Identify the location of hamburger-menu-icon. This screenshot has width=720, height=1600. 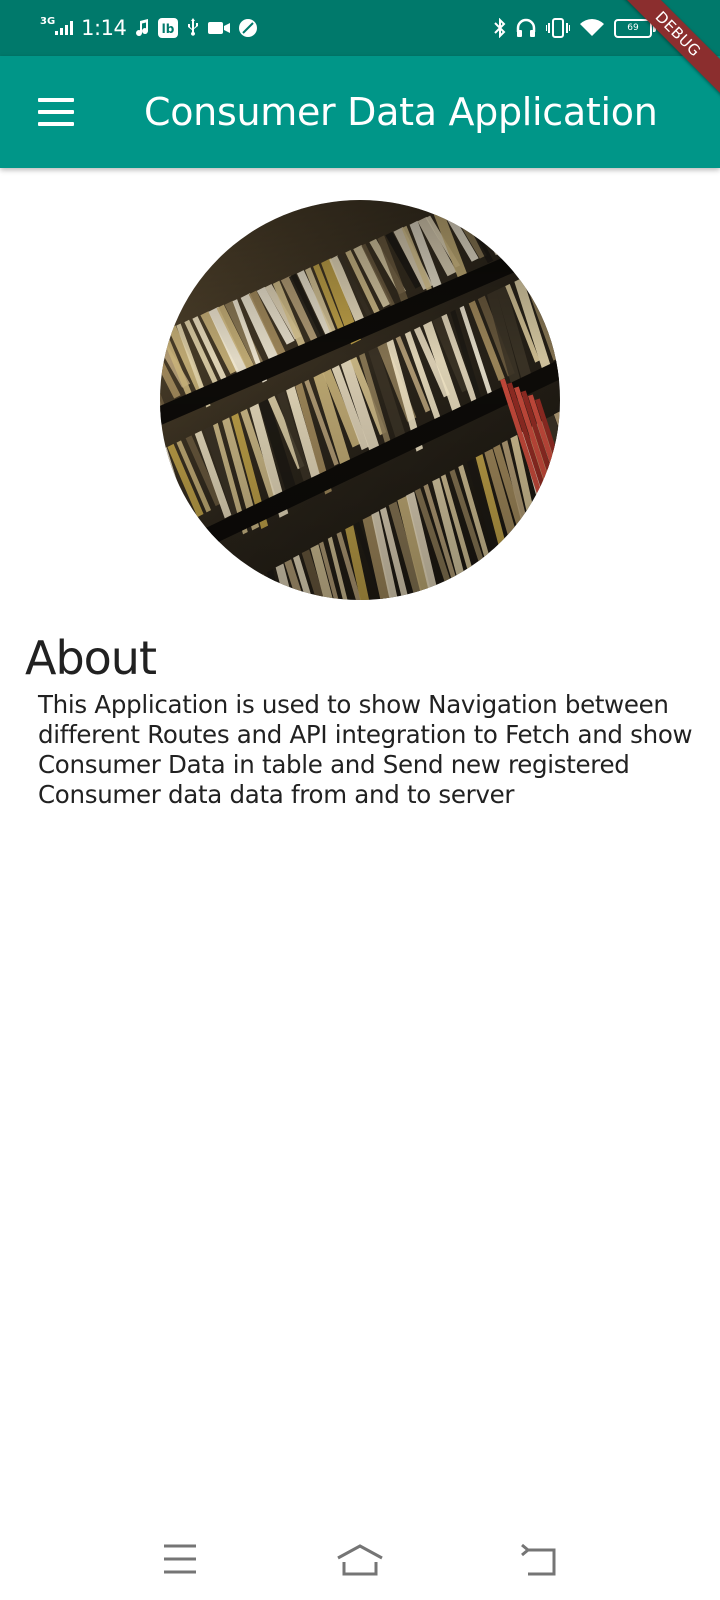
(56, 112).